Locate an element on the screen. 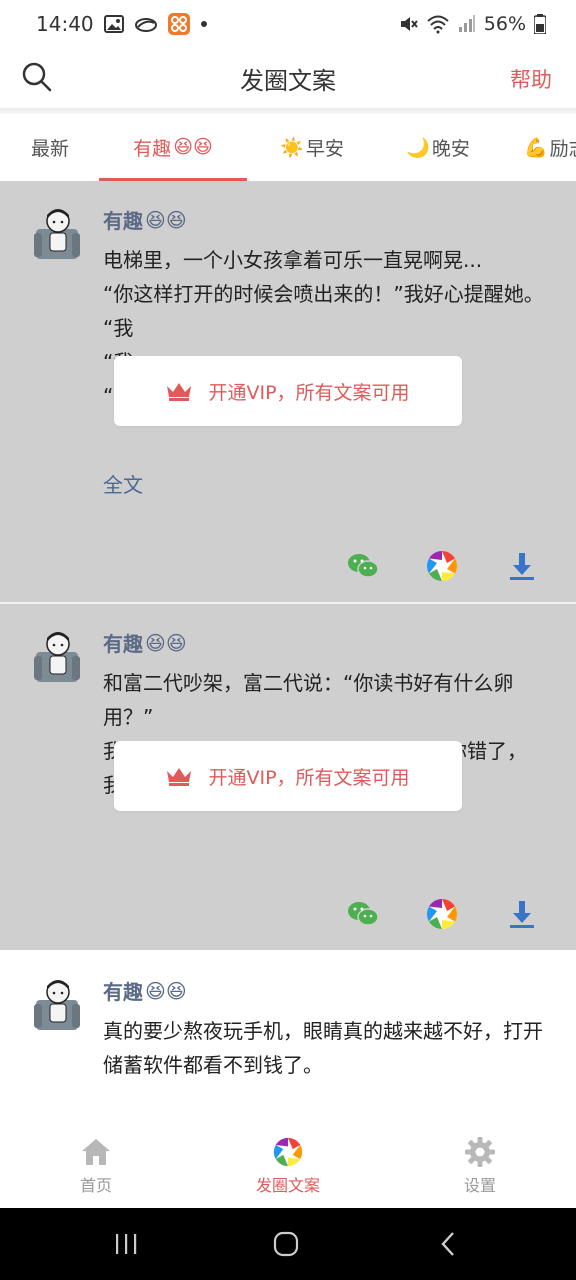 This screenshot has width=576, height=1280. dot-icon is located at coordinates (204, 24).